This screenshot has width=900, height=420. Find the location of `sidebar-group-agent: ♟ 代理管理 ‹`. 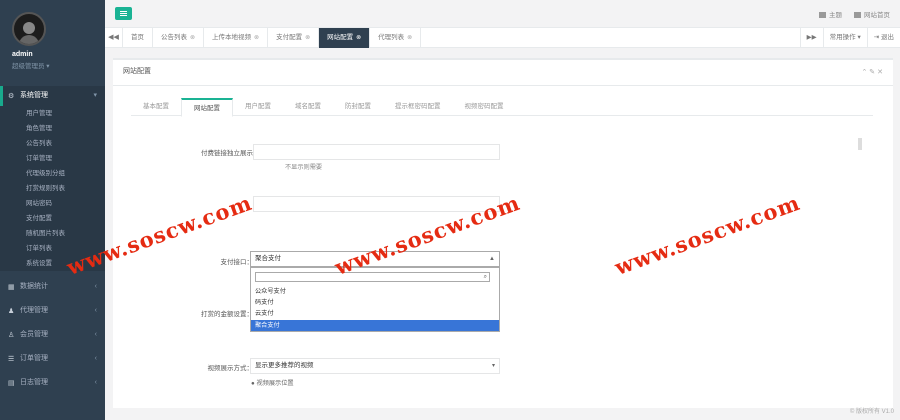

sidebar-group-agent: ♟ 代理管理 ‹ is located at coordinates (52, 311).